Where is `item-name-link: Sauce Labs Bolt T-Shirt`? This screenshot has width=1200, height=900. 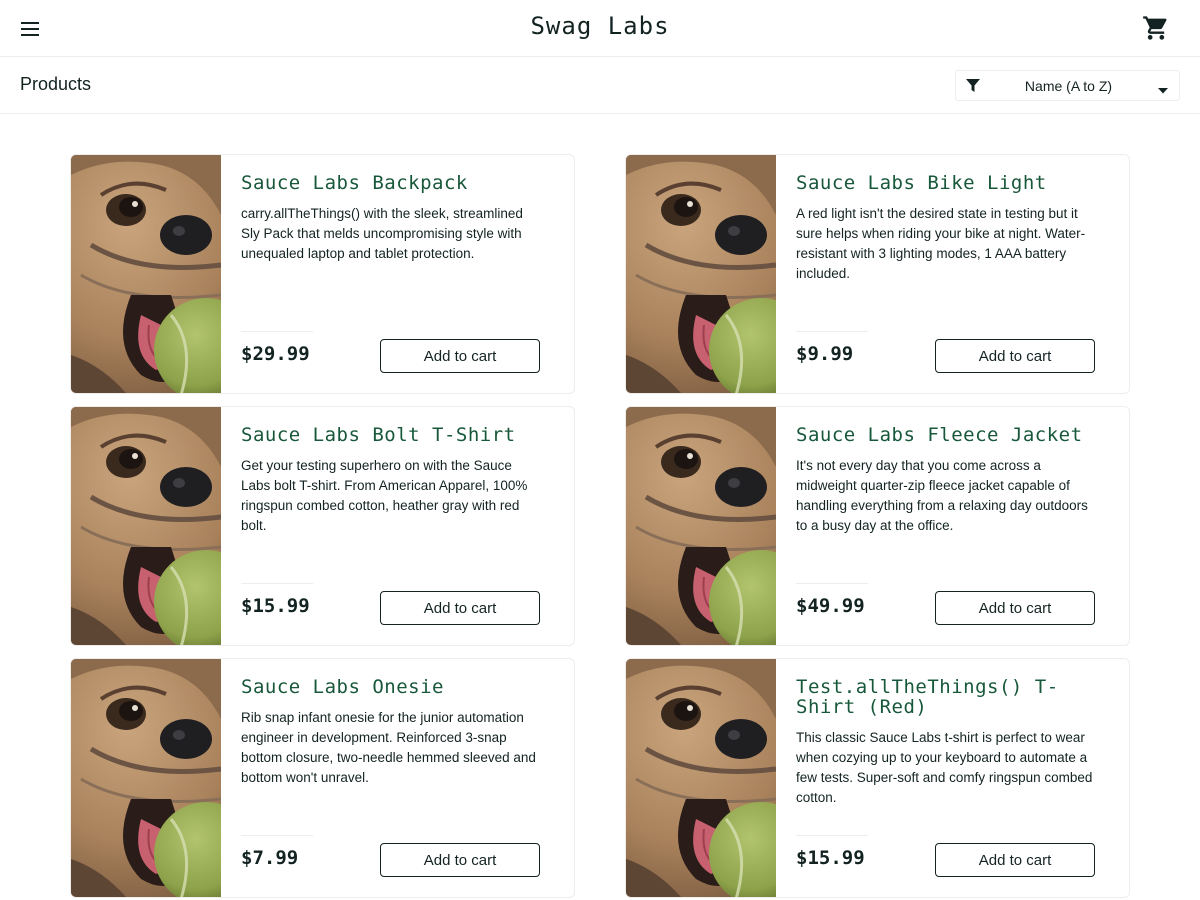 item-name-link: Sauce Labs Bolt T-Shirt is located at coordinates (391, 435).